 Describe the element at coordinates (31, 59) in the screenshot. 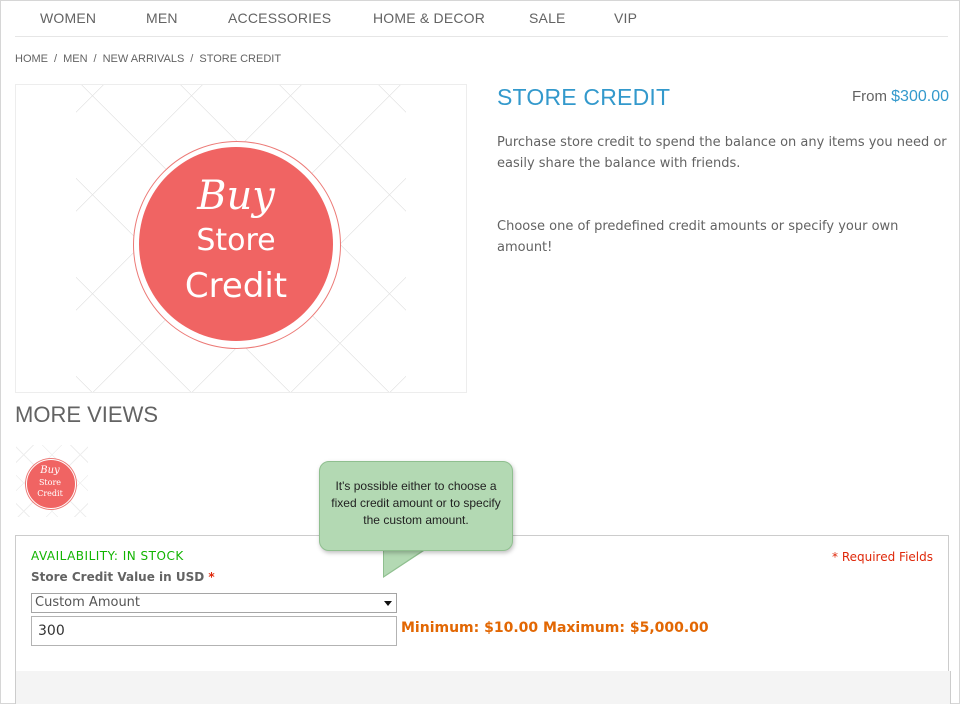

I see `breadcrumb-home: HOME` at that location.